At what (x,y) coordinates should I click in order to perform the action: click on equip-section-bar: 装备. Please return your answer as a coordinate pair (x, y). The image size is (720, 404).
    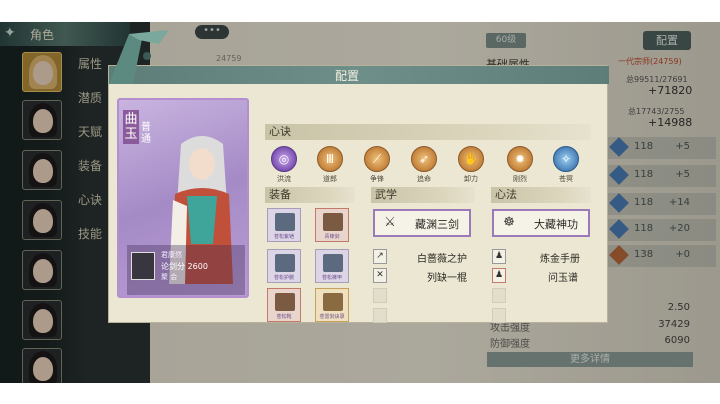
    Looking at the image, I should click on (310, 195).